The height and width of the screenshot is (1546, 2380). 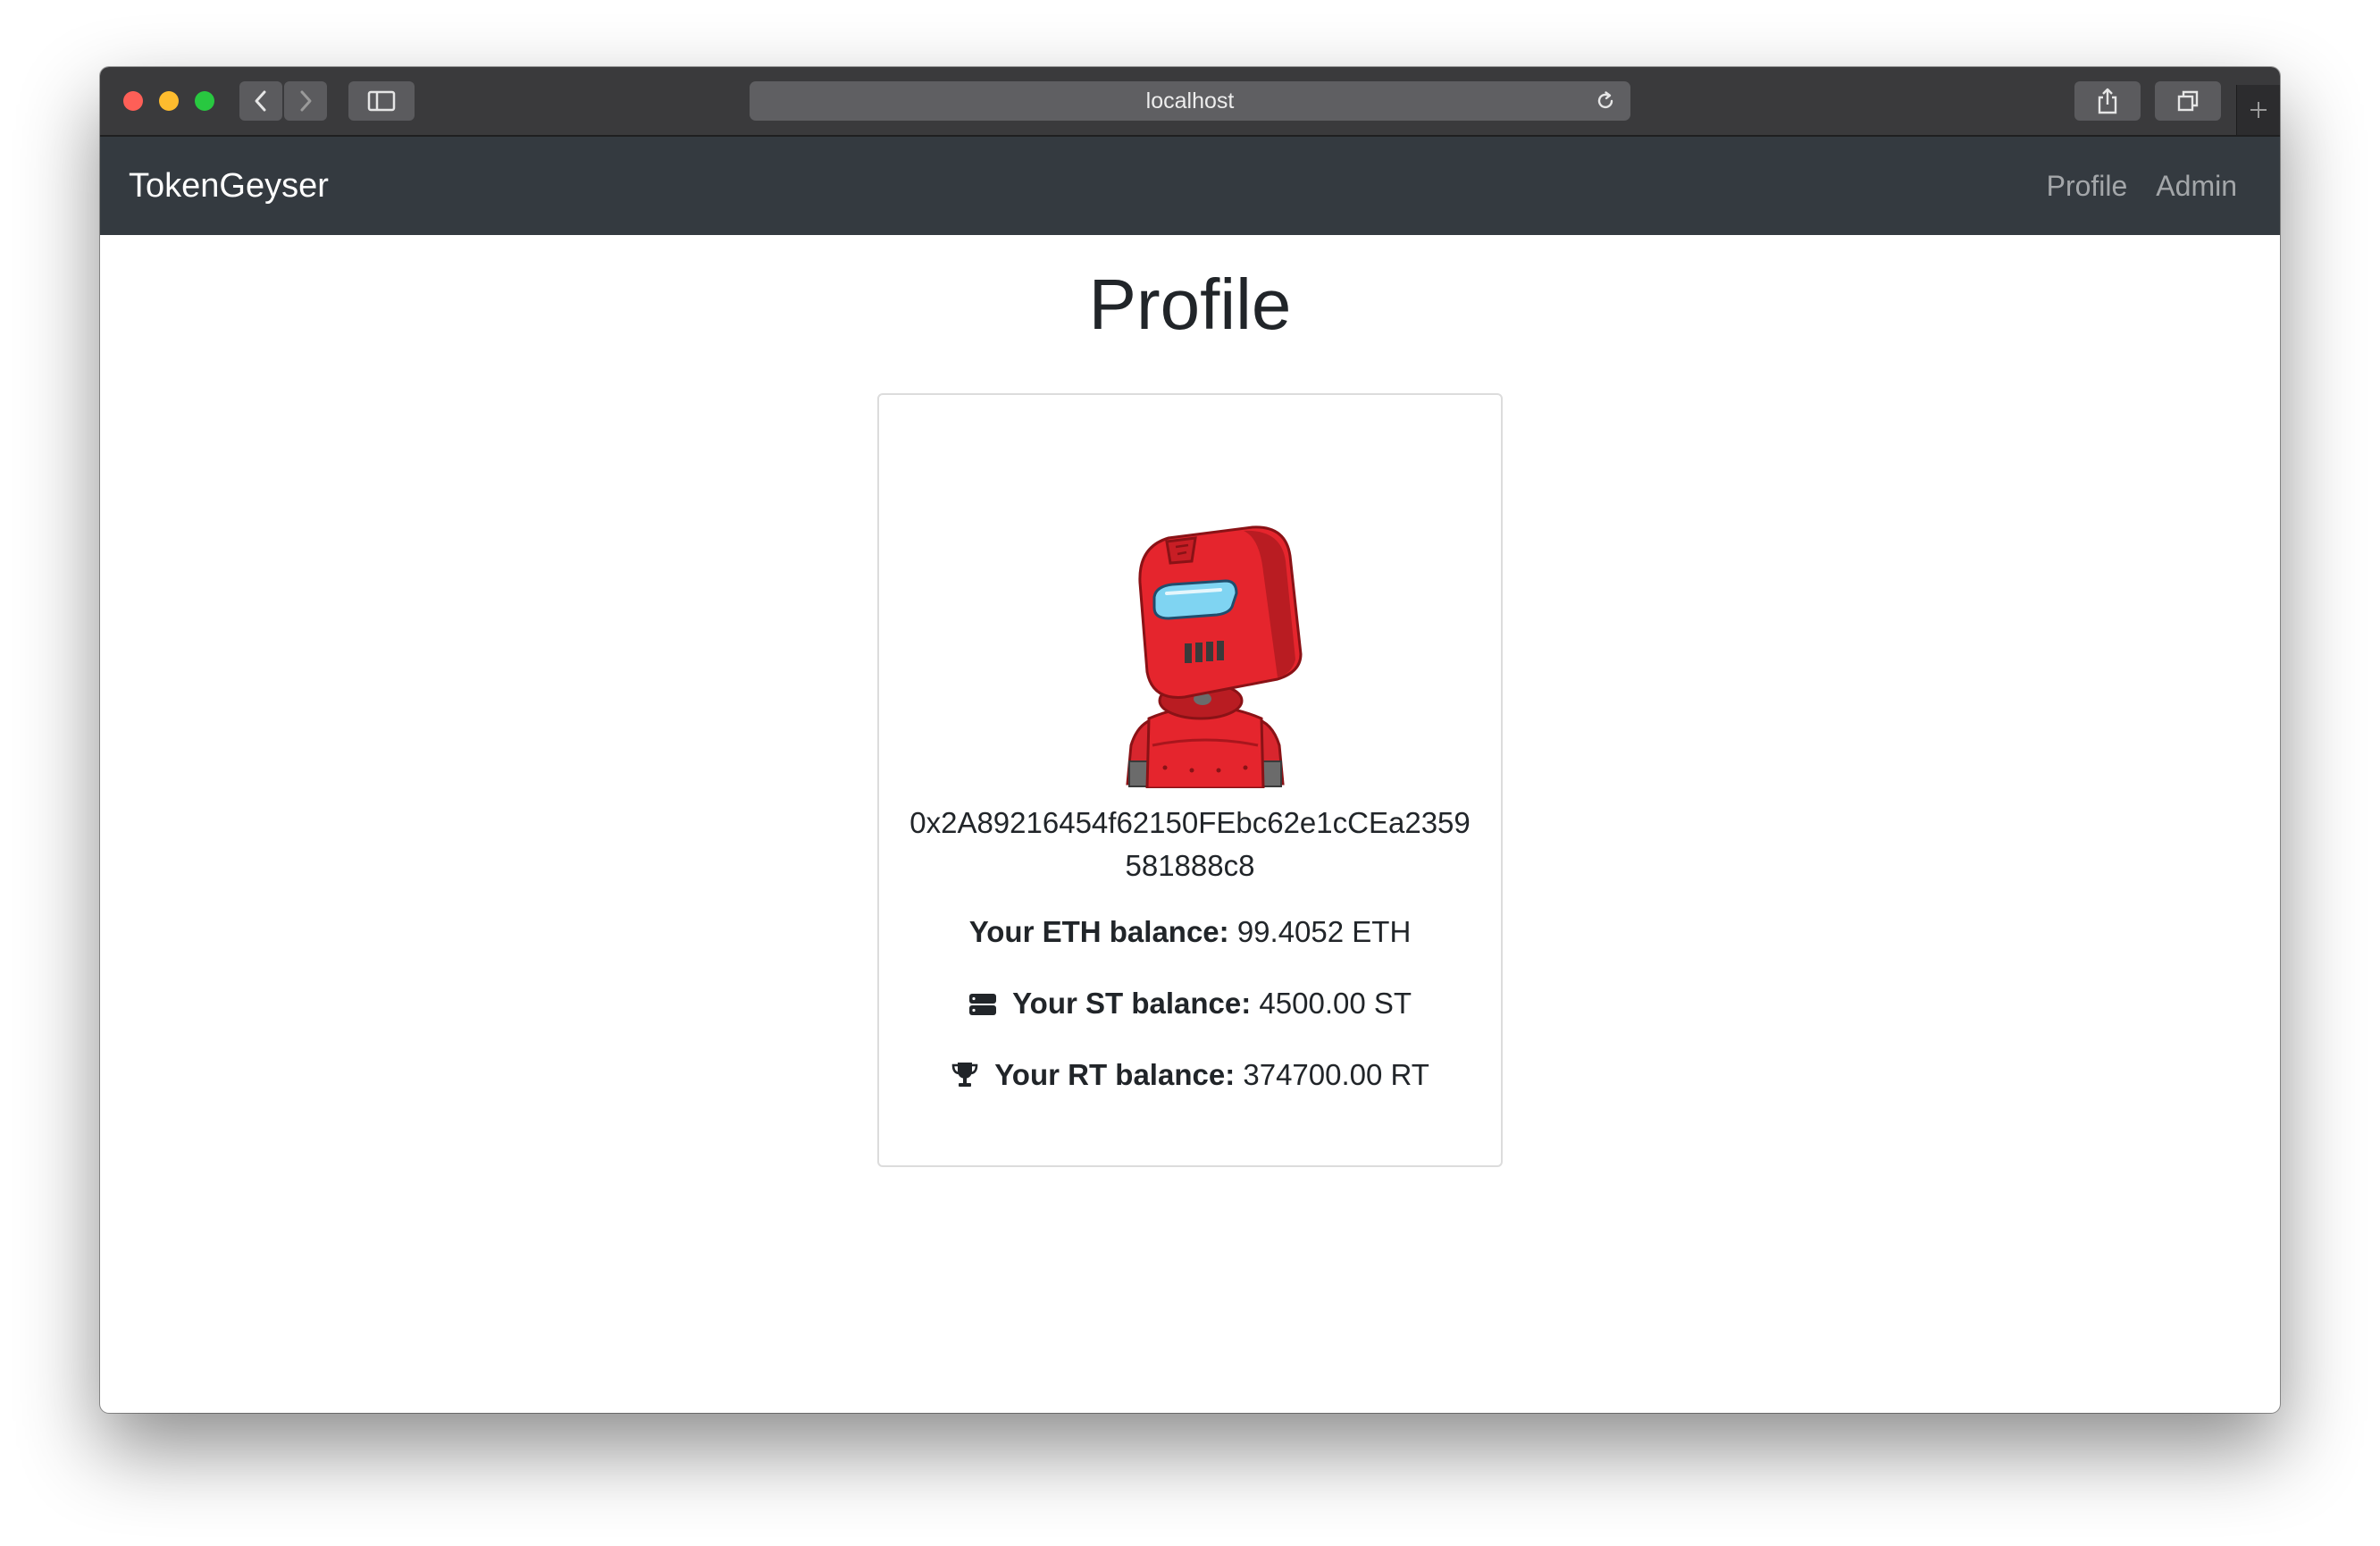 I want to click on share-button, so click(x=2107, y=101).